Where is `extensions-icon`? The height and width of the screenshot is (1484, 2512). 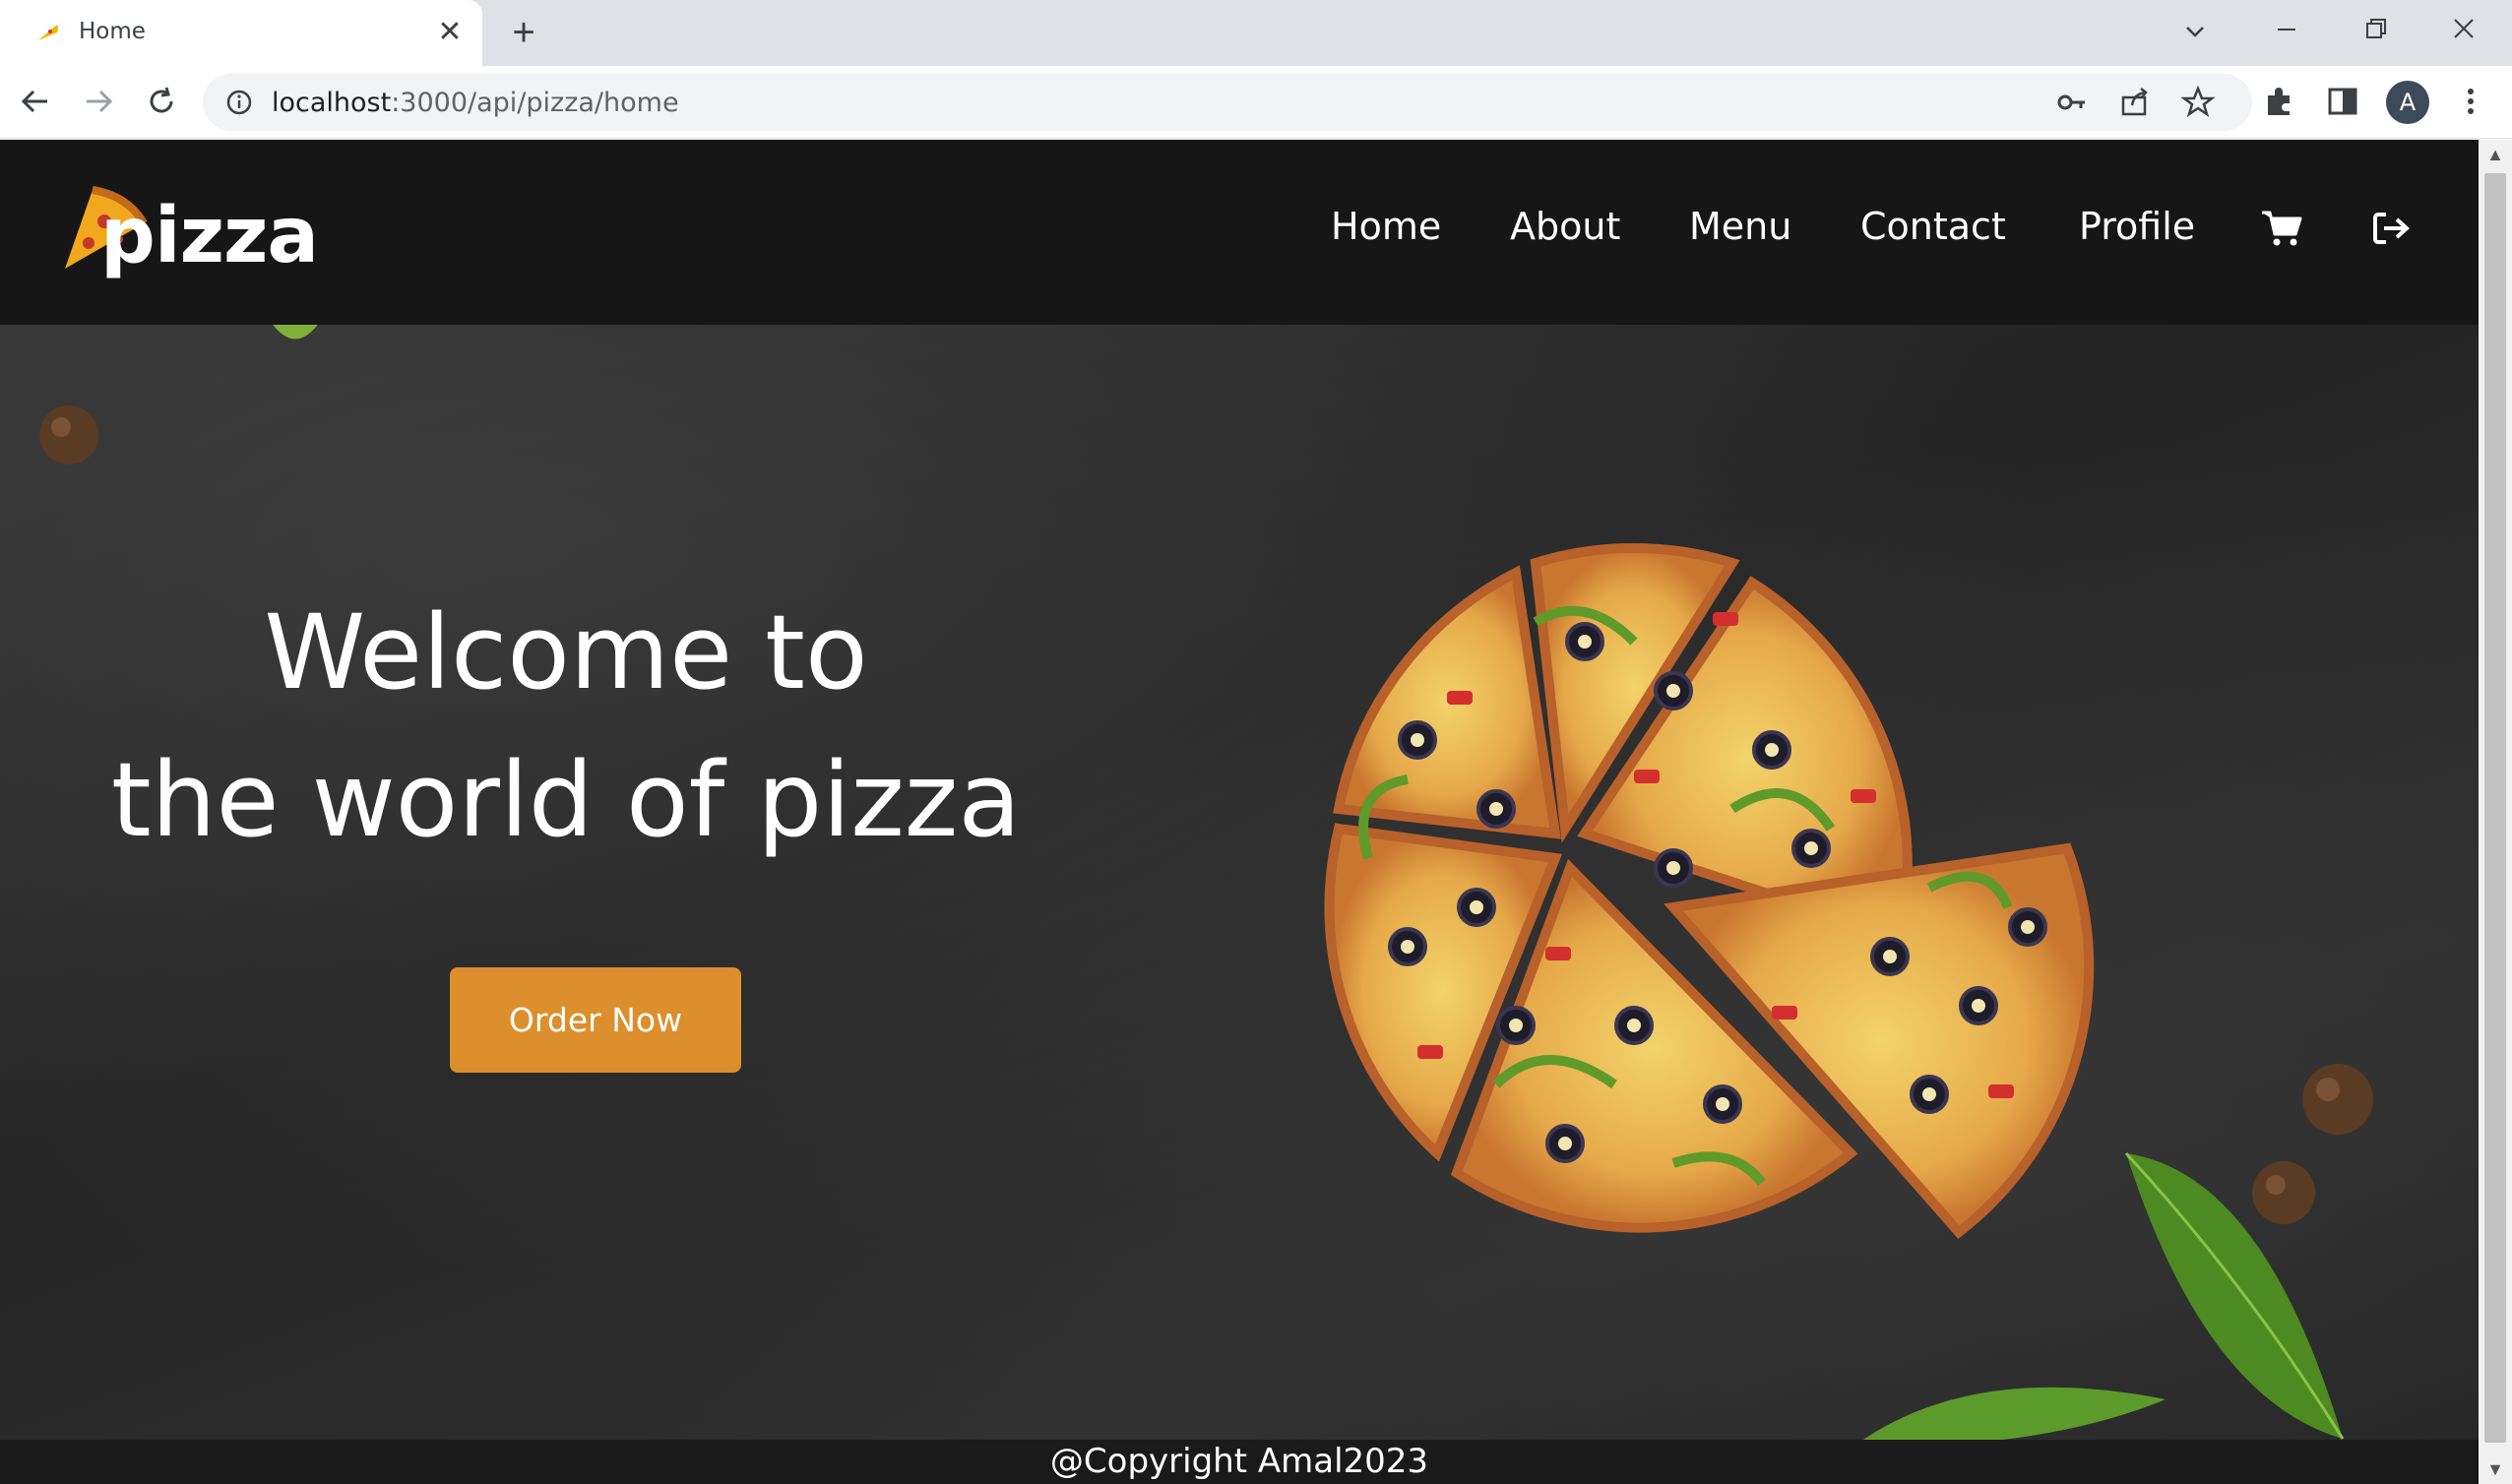 extensions-icon is located at coordinates (2279, 102).